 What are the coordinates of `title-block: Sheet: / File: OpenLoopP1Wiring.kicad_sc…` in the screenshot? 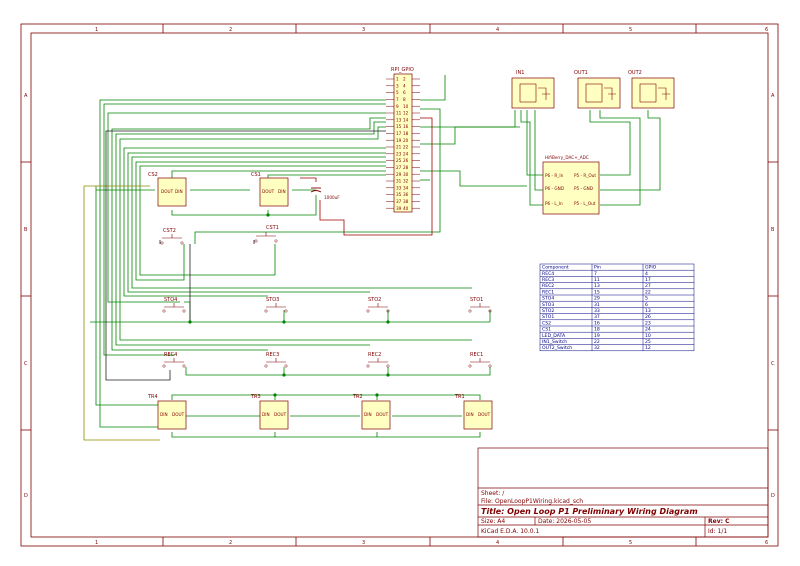 It's located at (623, 492).